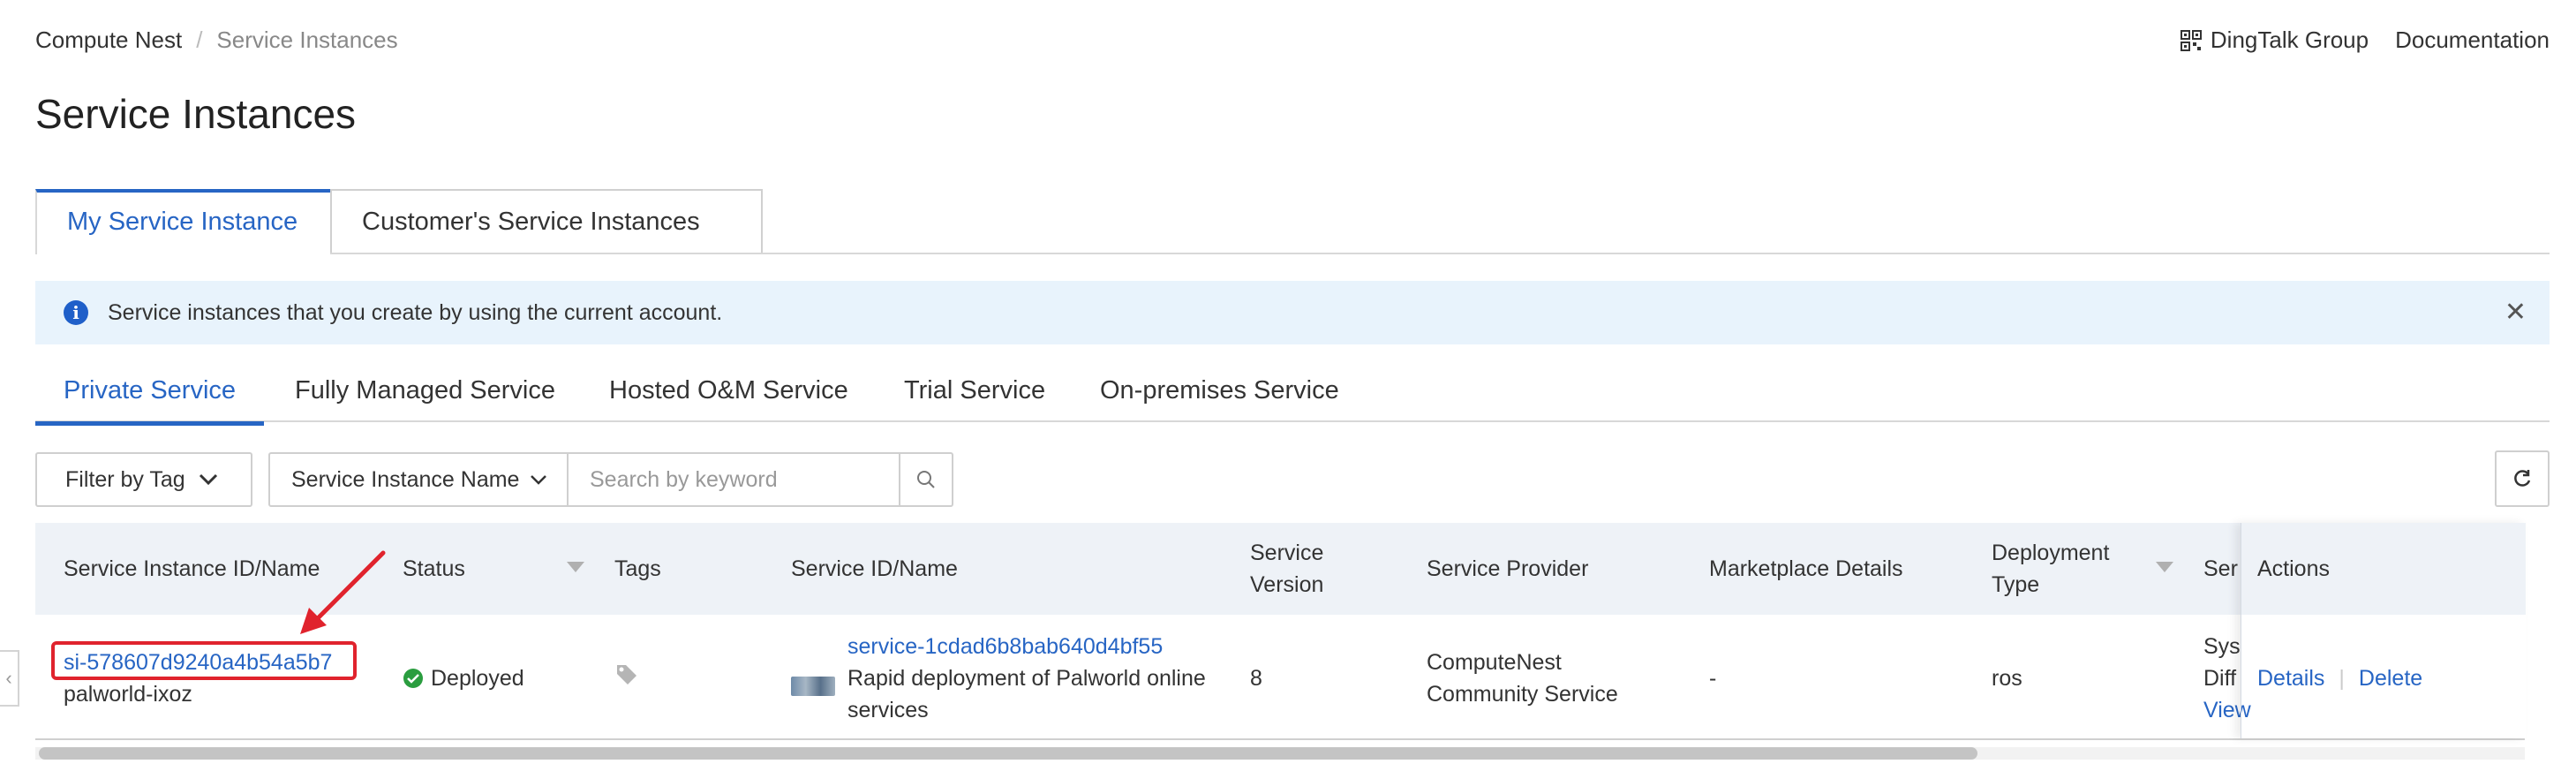  I want to click on delete-link: Delete, so click(2391, 678).